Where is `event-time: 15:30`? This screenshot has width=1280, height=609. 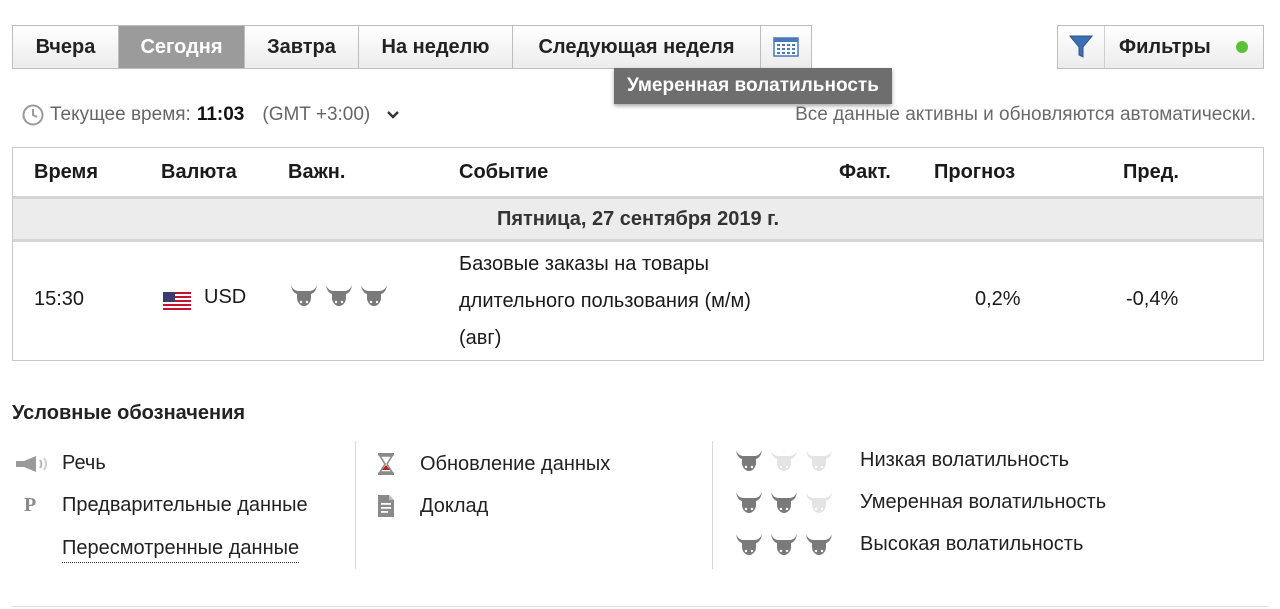
event-time: 15:30 is located at coordinates (59, 299).